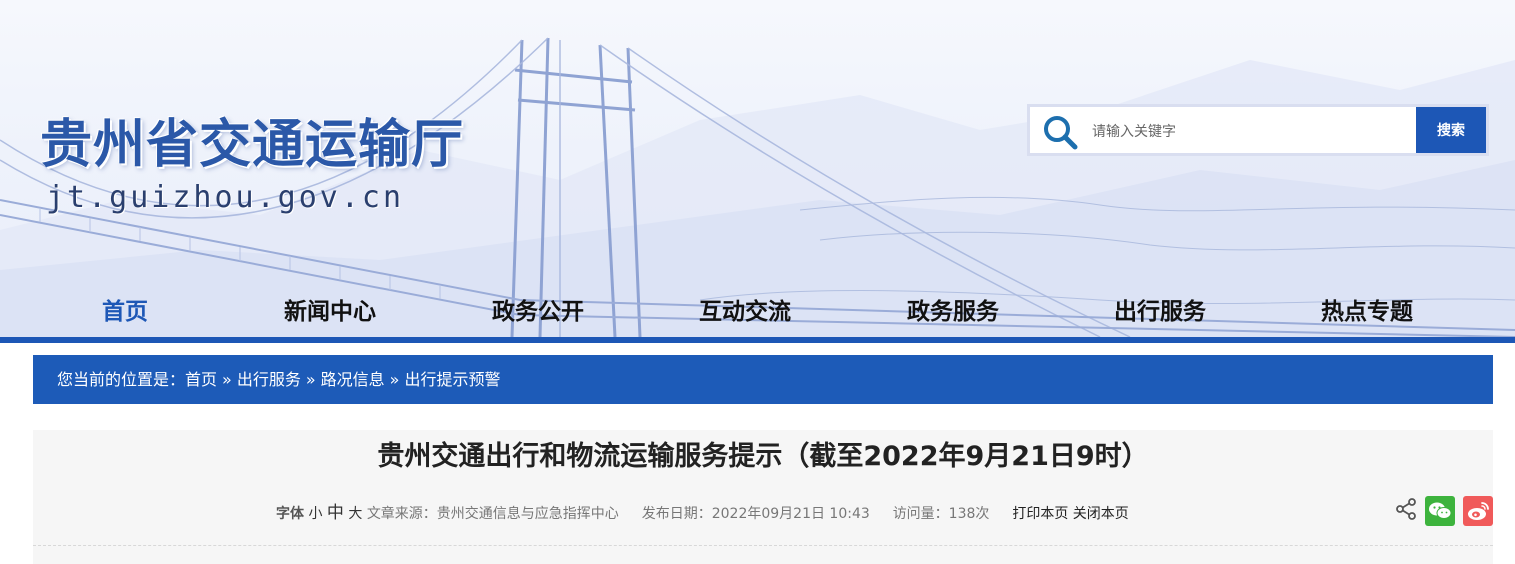 The image size is (1515, 564). Describe the element at coordinates (757, 340) in the screenshot. I see `nav-divider-bar` at that location.